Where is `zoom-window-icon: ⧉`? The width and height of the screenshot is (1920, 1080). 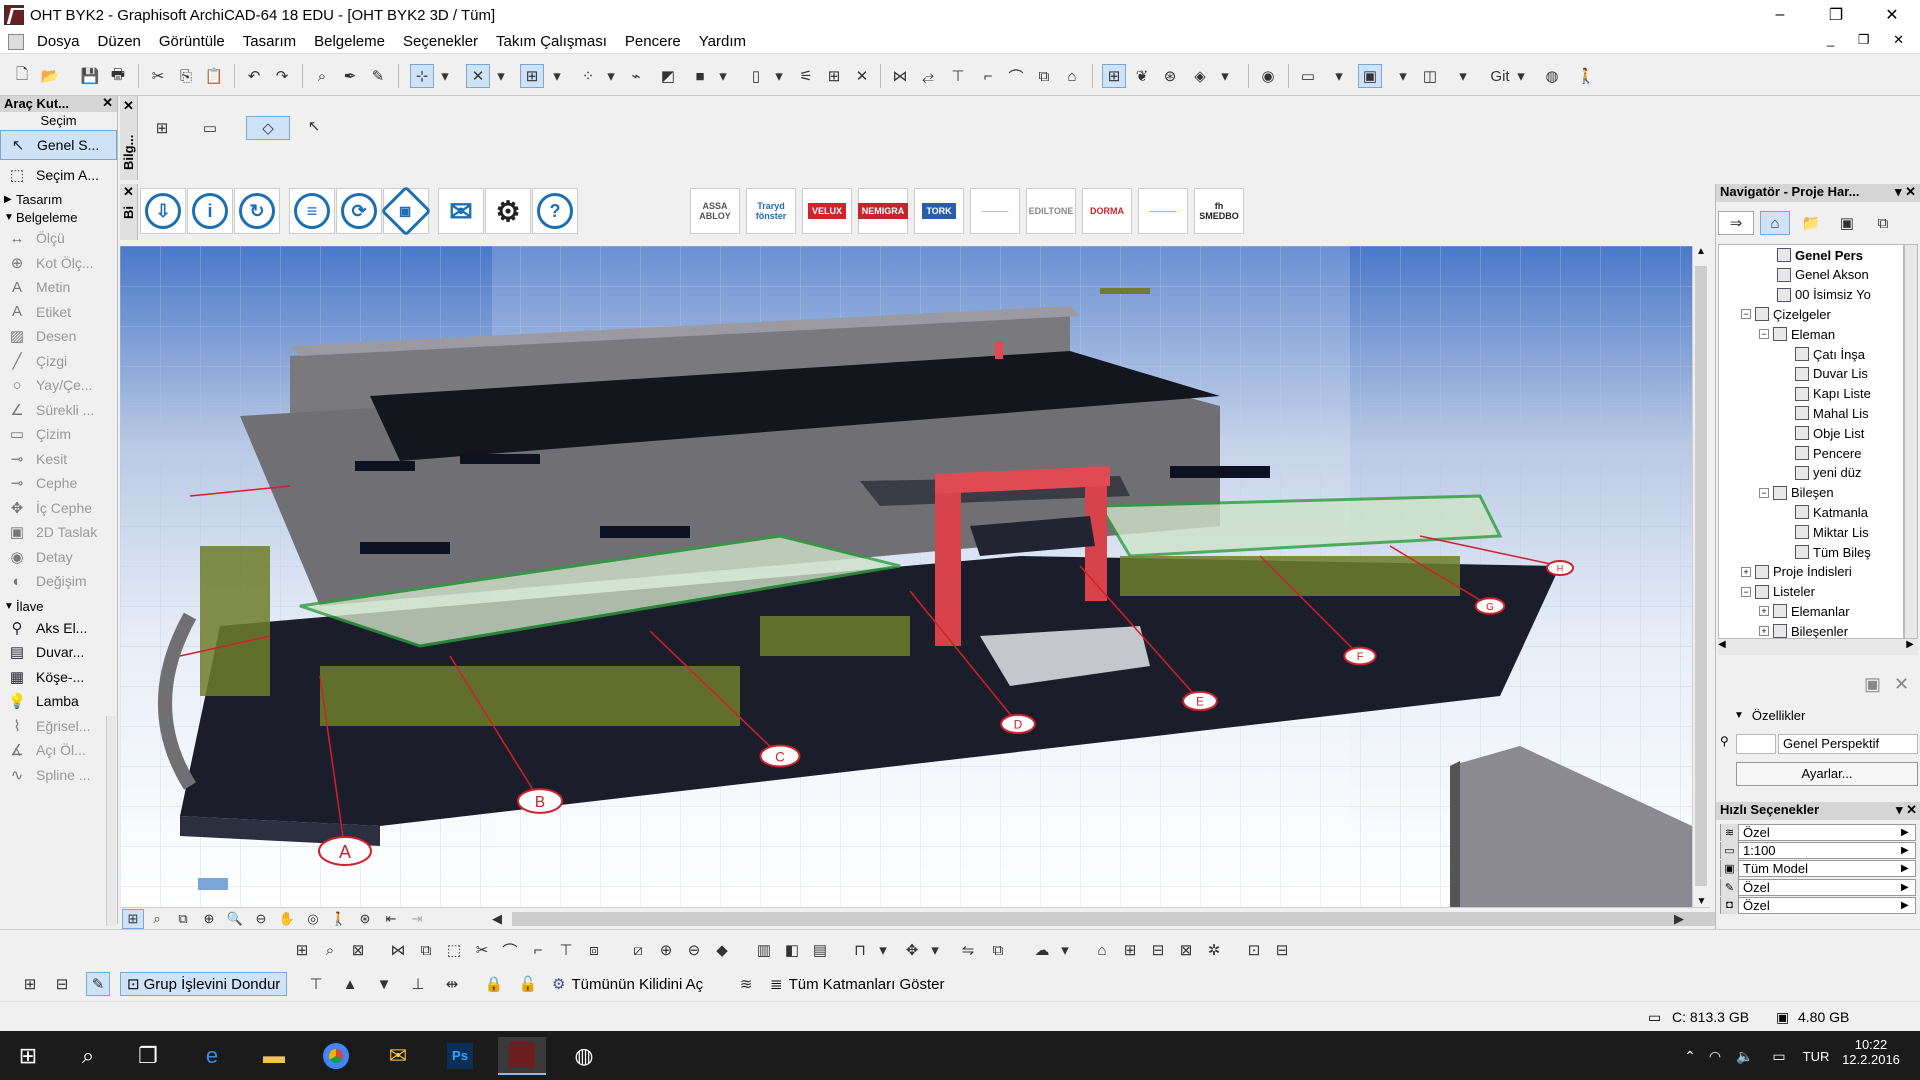 zoom-window-icon: ⧉ is located at coordinates (183, 919).